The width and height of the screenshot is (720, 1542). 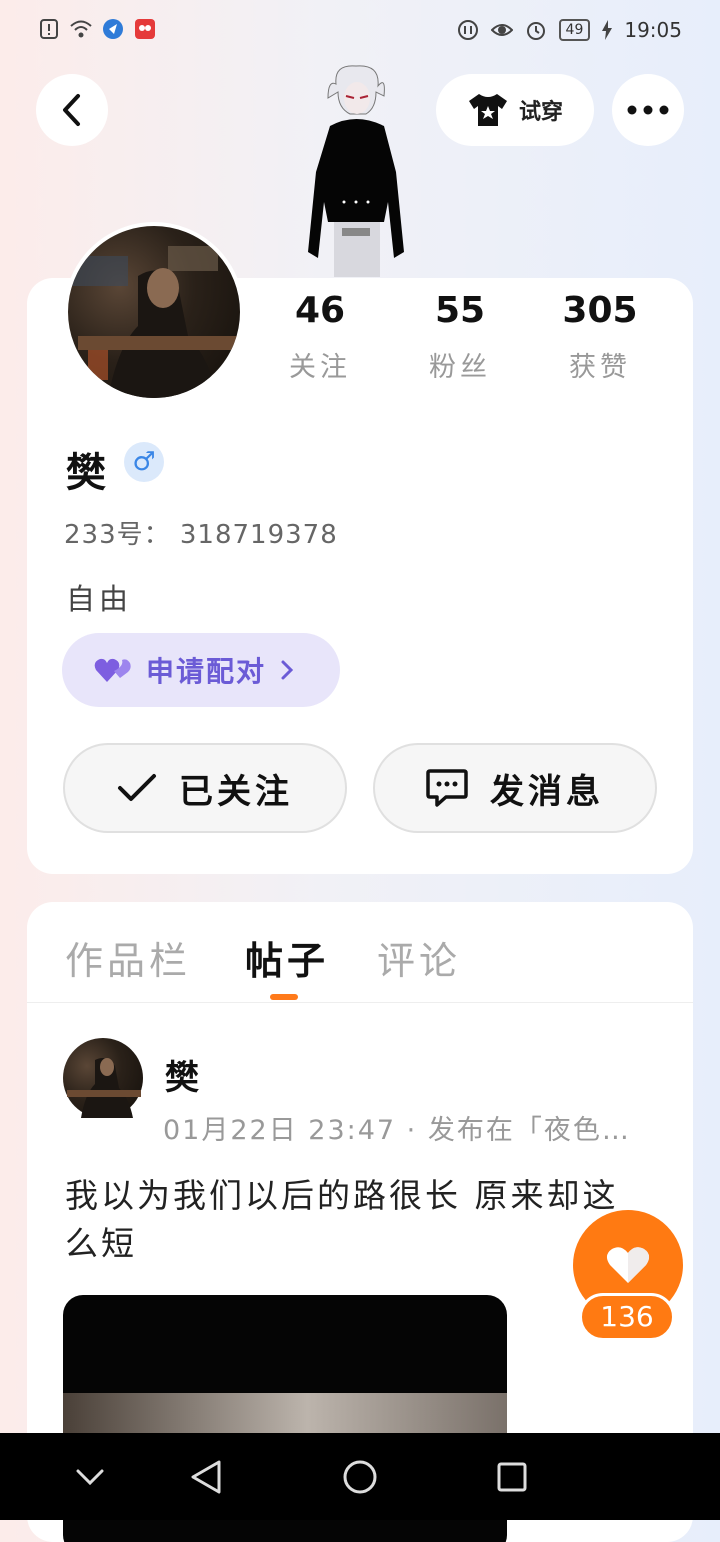 What do you see at coordinates (320, 367) in the screenshot?
I see `stat-label: 关注` at bounding box center [320, 367].